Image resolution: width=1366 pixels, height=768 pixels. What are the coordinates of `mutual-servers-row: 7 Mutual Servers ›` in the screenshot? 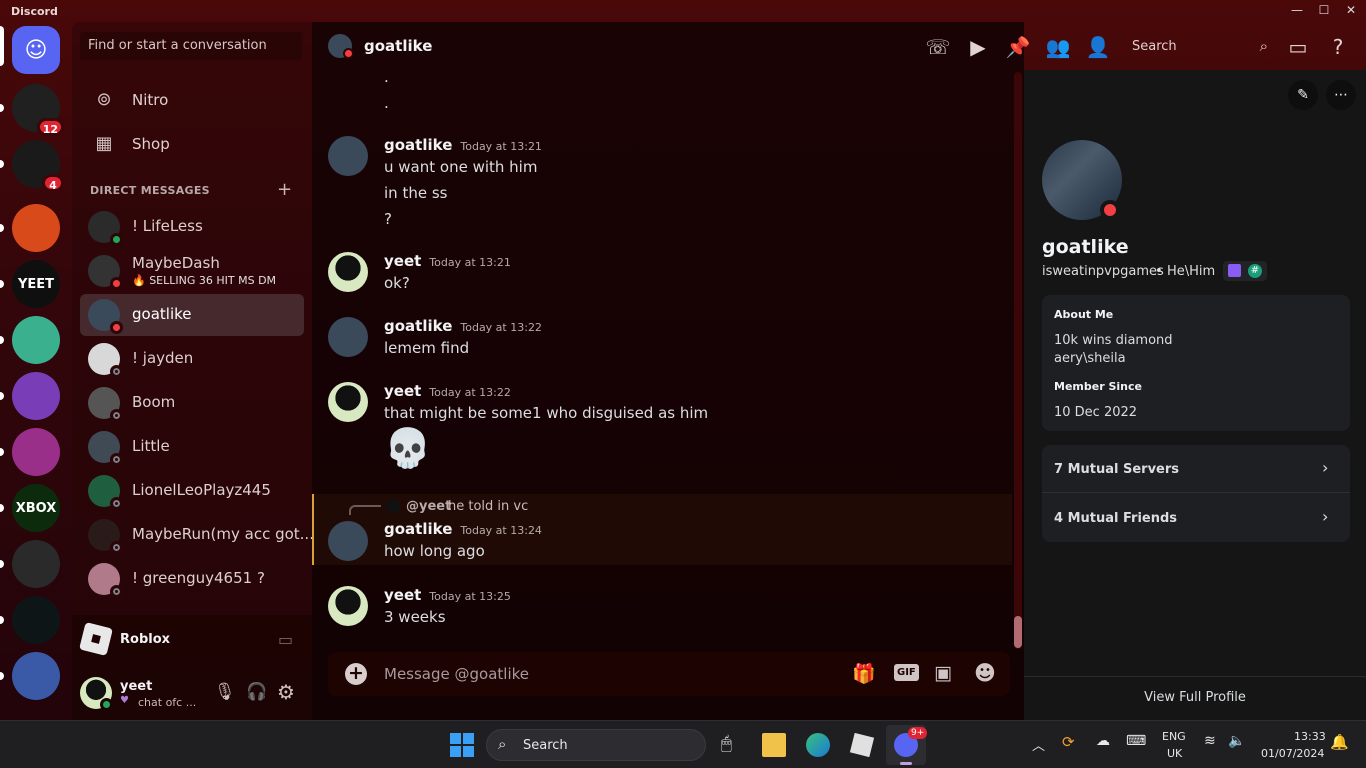 It's located at (1196, 469).